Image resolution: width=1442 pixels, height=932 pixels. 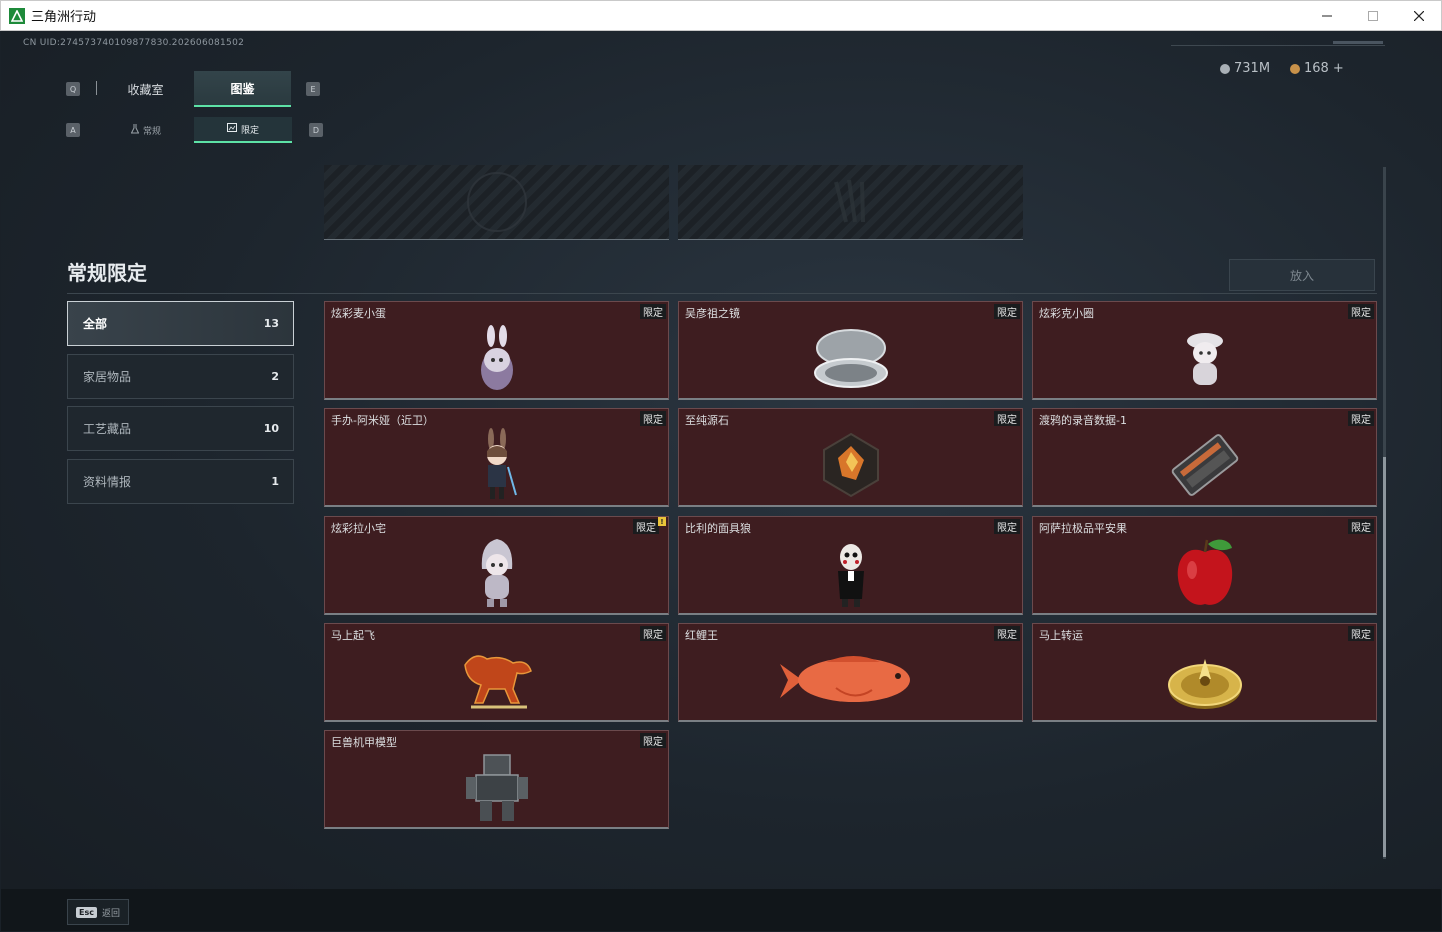 What do you see at coordinates (1205, 680) in the screenshot?
I see `golden-wheel-icon` at bounding box center [1205, 680].